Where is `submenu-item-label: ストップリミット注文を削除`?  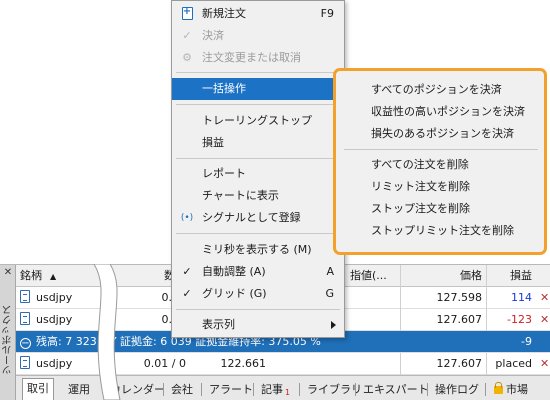
submenu-item-label: ストップリミット注文を削除 is located at coordinates (442, 230).